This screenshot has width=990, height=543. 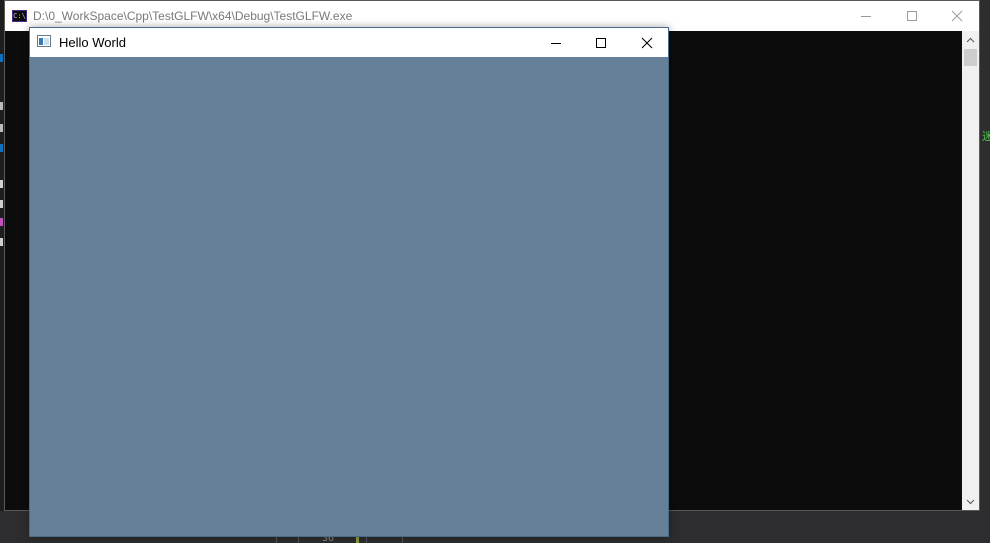 I want to click on scroll-down-button, so click(x=970, y=501).